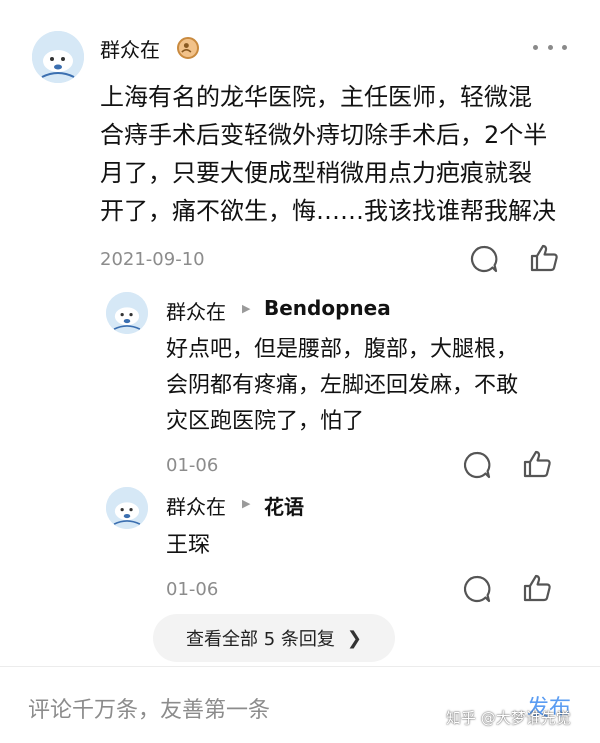  Describe the element at coordinates (508, 718) in the screenshot. I see `watermark: 知乎 @大梦谁先觉` at that location.